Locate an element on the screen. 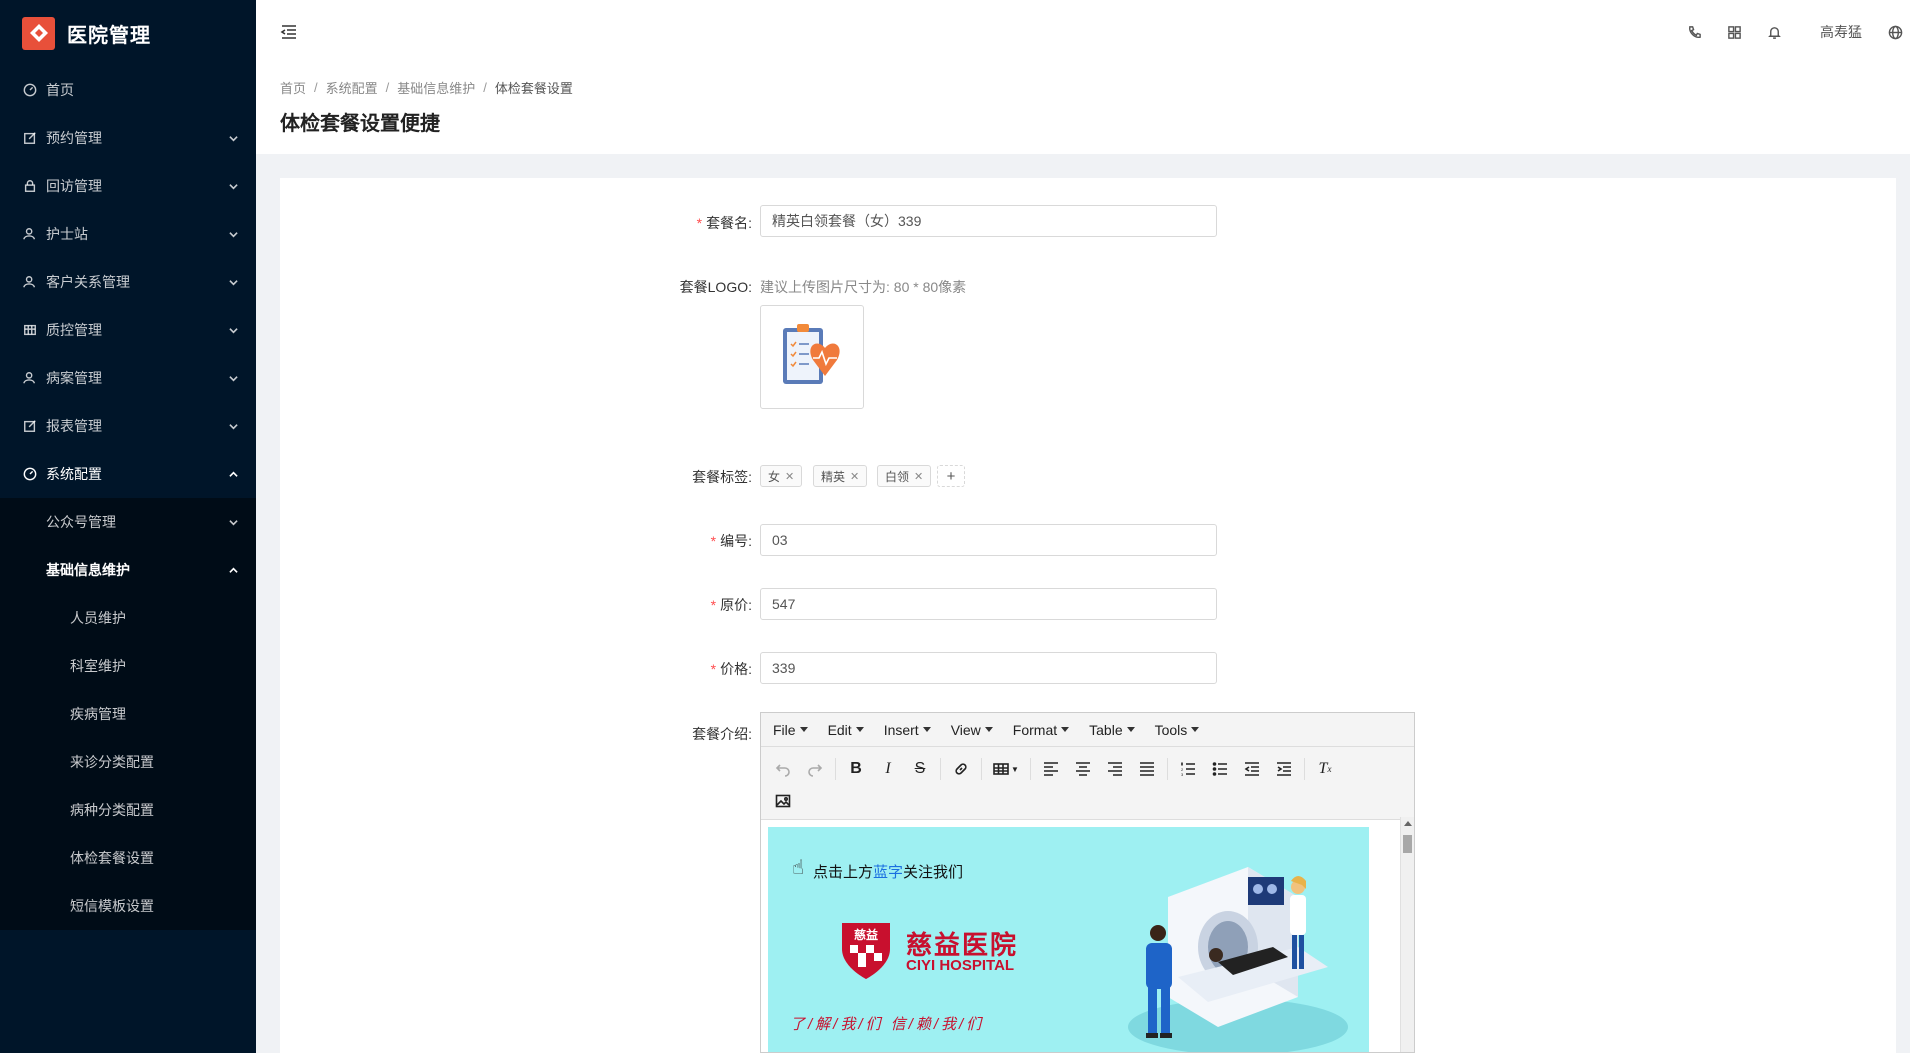 The image size is (1910, 1053). sidebar-item-label: 病案管理 is located at coordinates (74, 378).